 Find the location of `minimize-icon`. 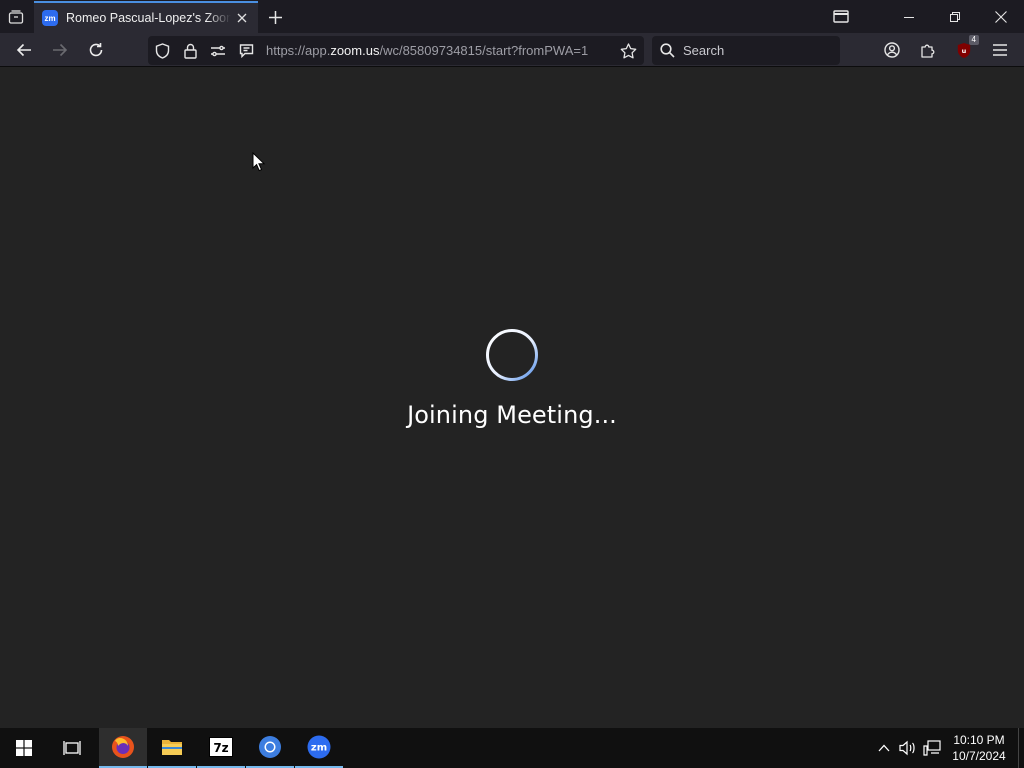

minimize-icon is located at coordinates (909, 17).